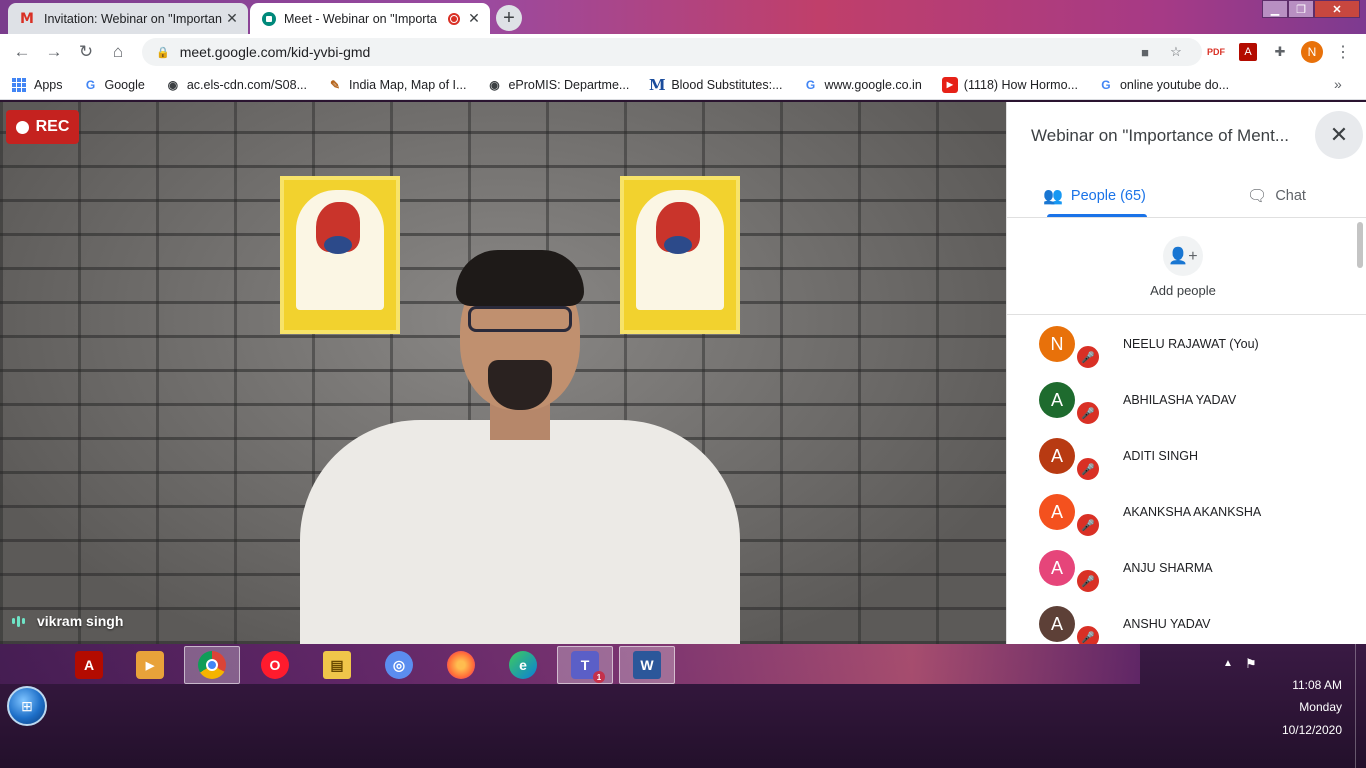 Image resolution: width=1366 pixels, height=768 pixels. Describe the element at coordinates (1094, 196) in the screenshot. I see `tab-people: 👥 People (65)` at that location.